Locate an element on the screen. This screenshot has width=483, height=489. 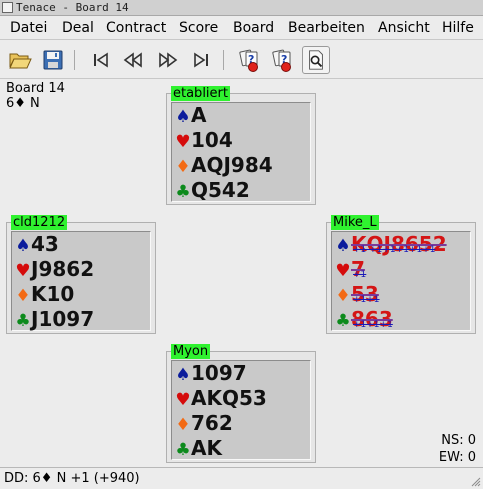
board-number: Board 14 is located at coordinates (35, 88).